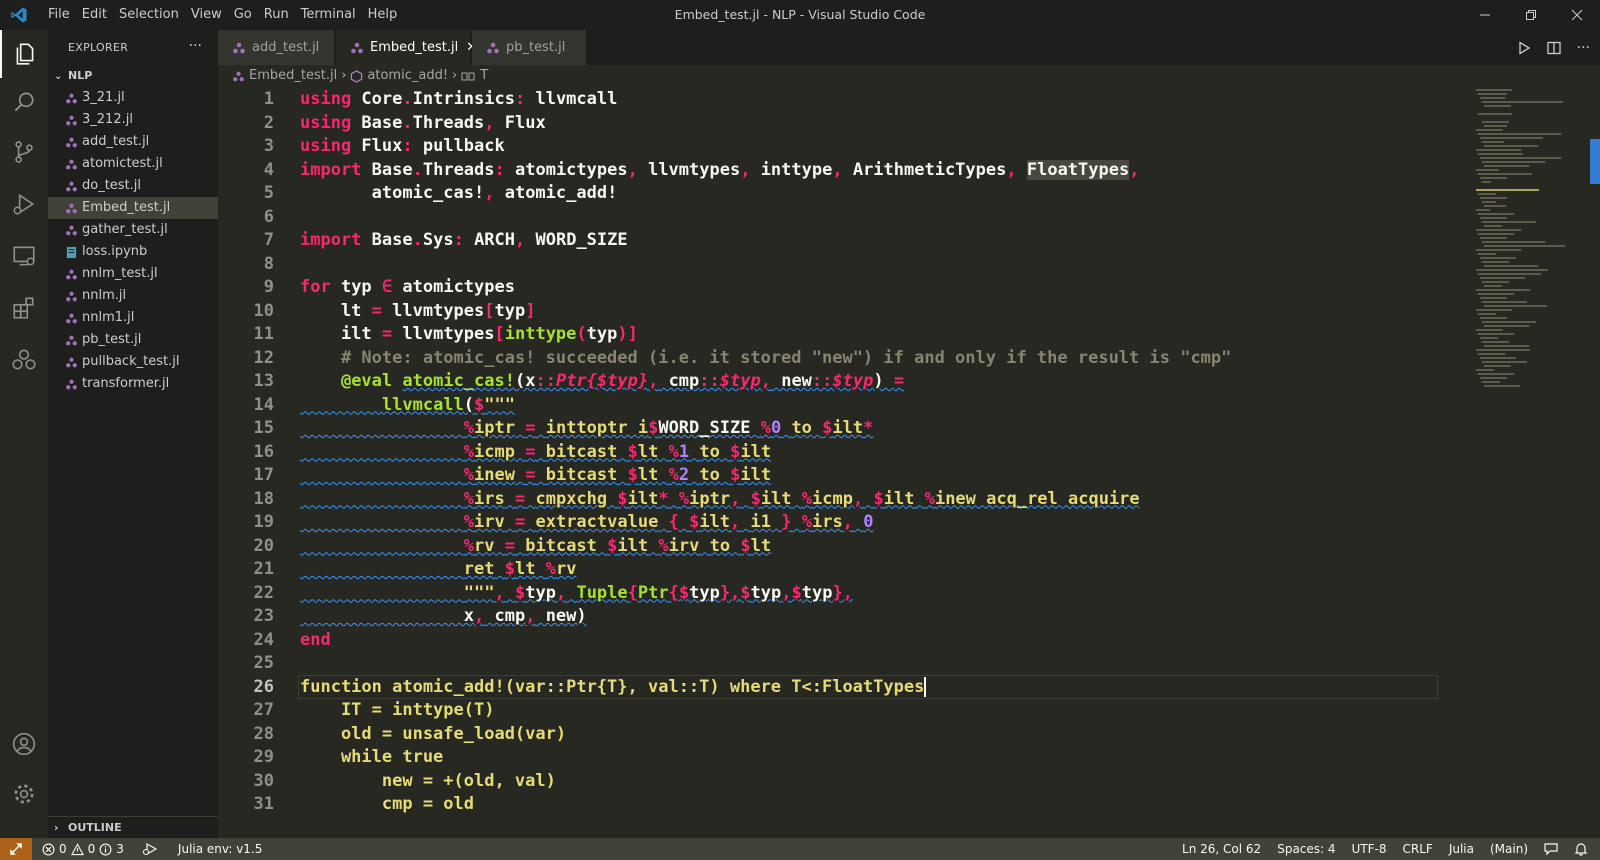  I want to click on file-item: do_test.jl, so click(133, 186).